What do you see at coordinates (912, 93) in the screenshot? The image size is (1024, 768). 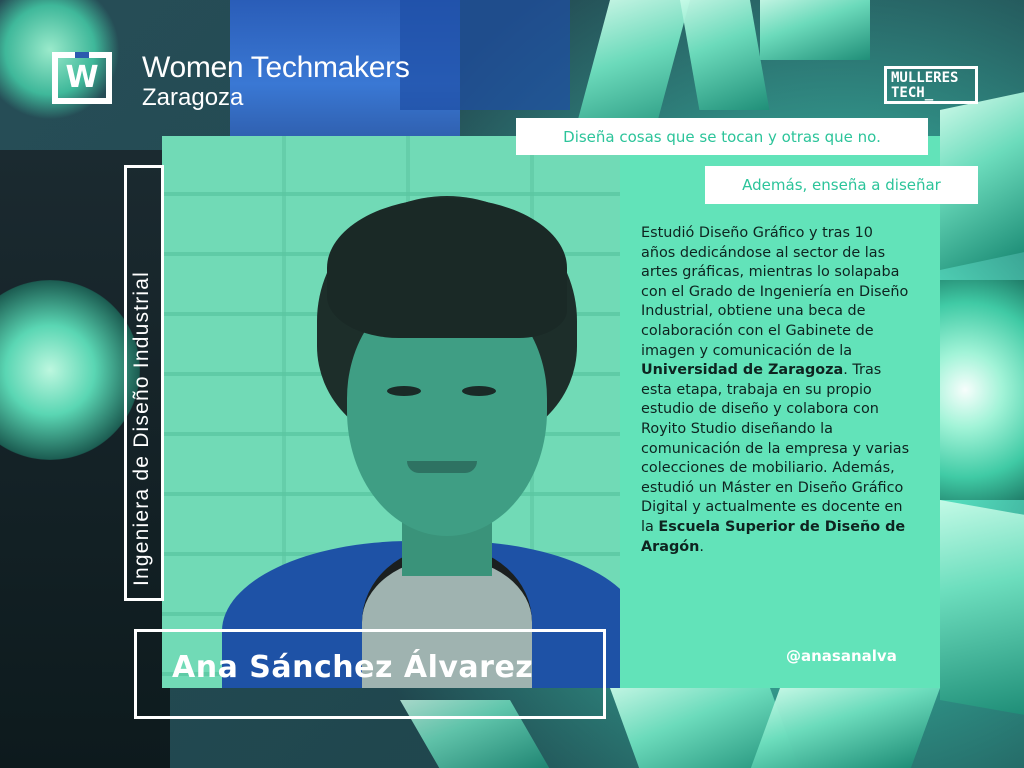 I see `partner-line-2: TECH_` at bounding box center [912, 93].